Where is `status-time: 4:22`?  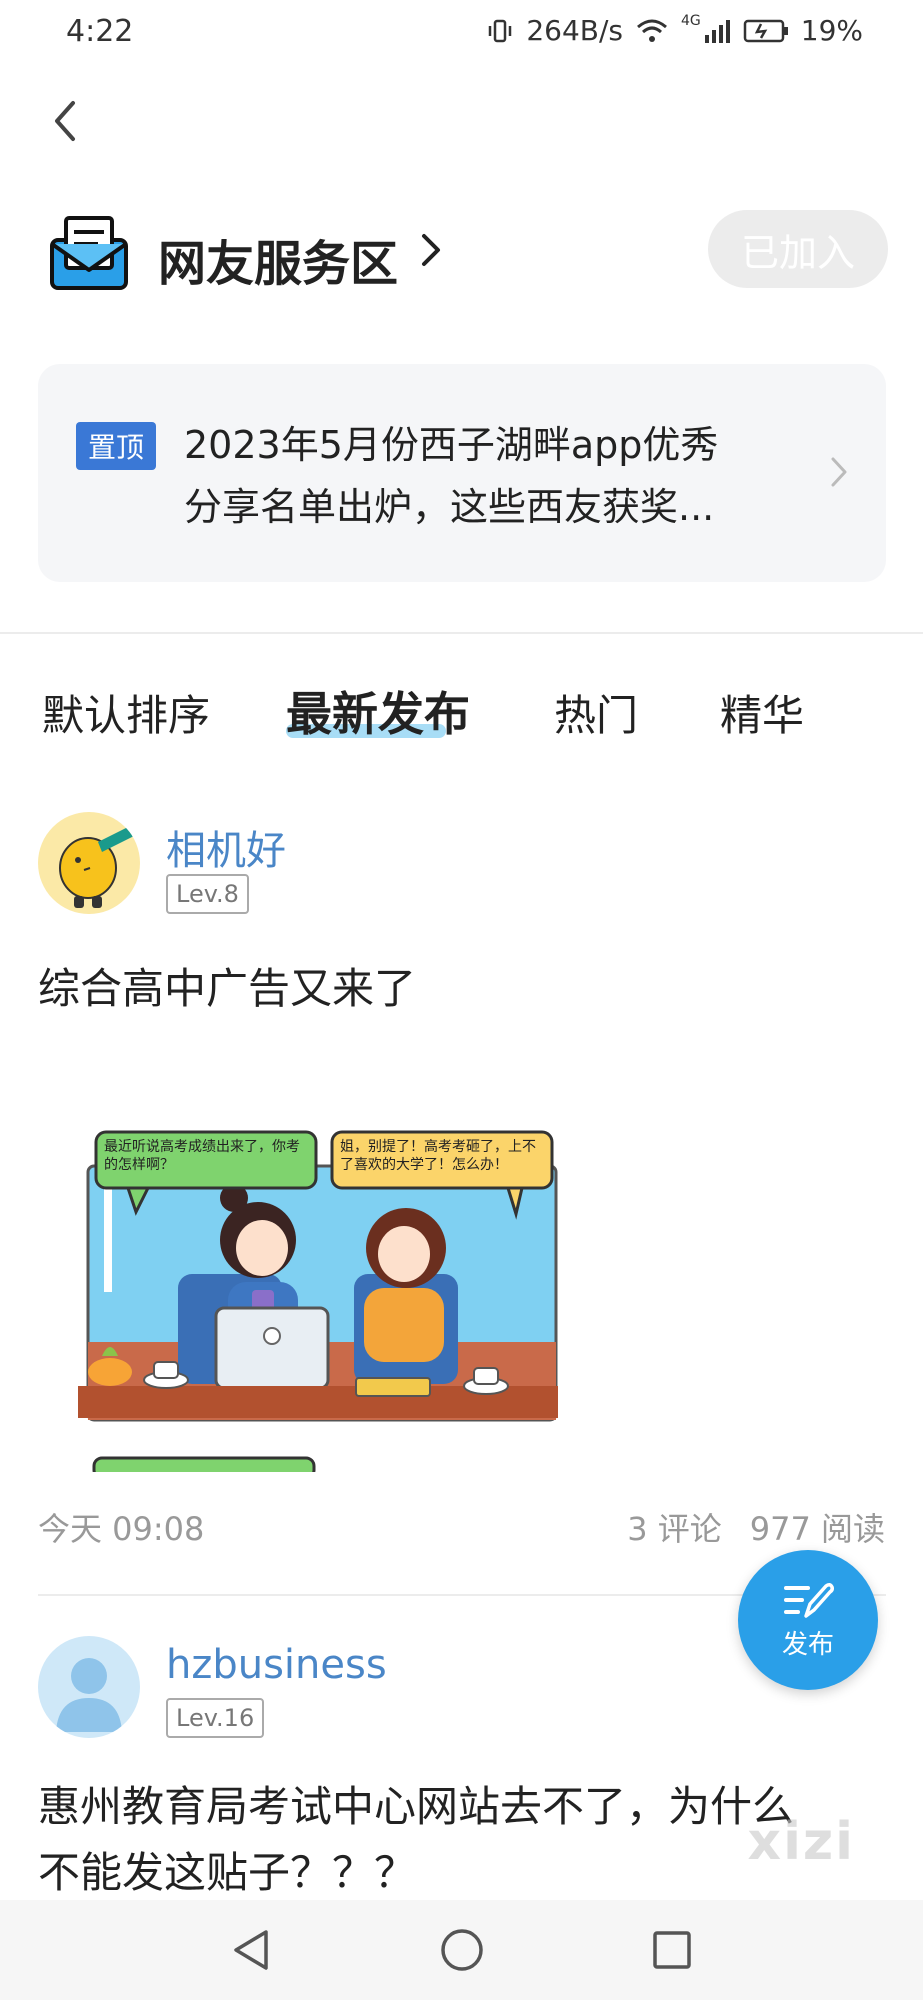
status-time: 4:22 is located at coordinates (100, 31).